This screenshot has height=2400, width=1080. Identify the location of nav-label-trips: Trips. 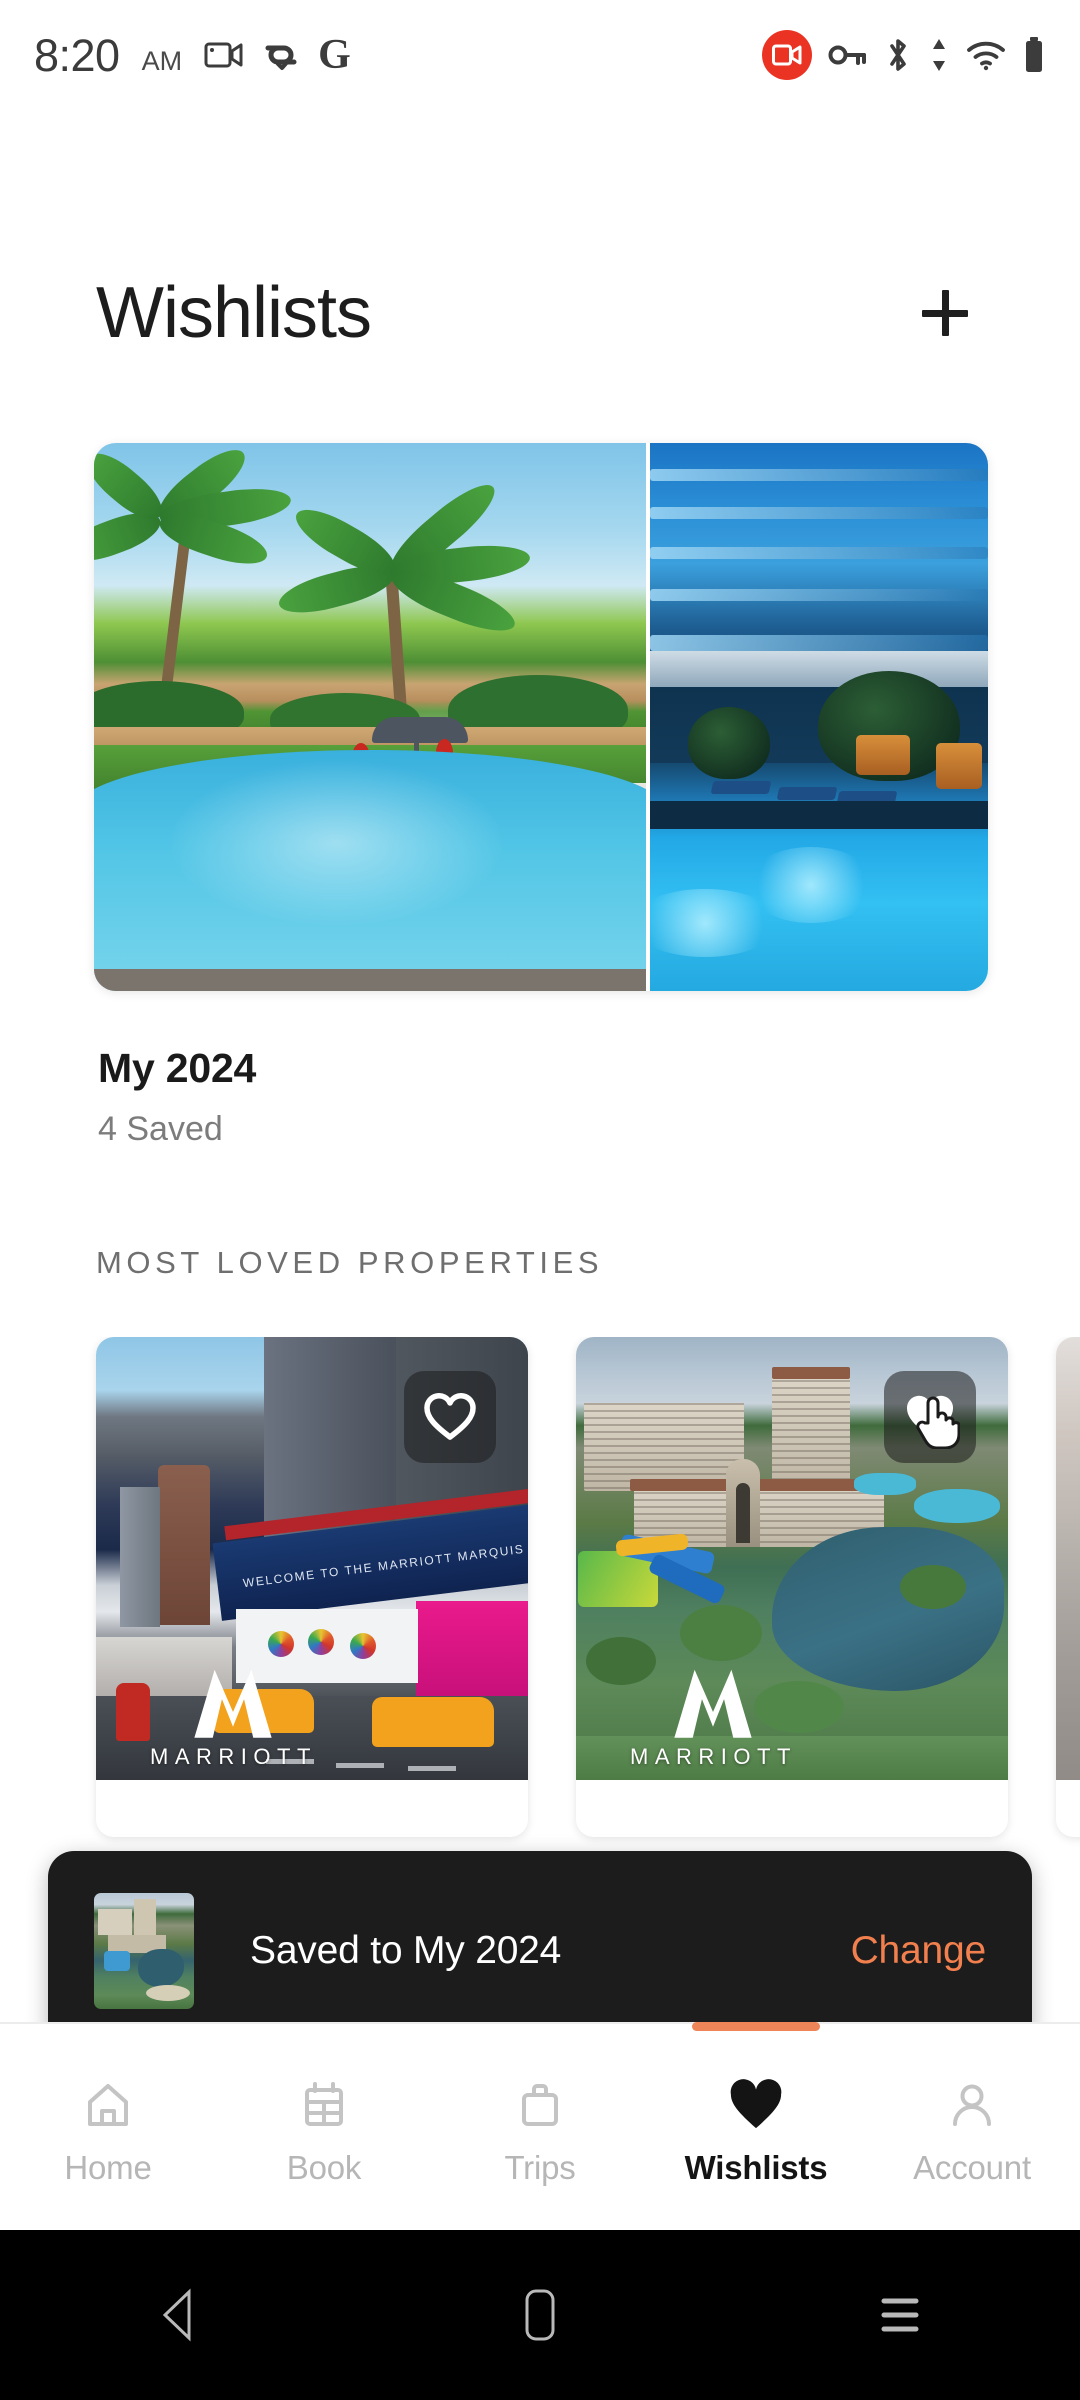
(540, 2167).